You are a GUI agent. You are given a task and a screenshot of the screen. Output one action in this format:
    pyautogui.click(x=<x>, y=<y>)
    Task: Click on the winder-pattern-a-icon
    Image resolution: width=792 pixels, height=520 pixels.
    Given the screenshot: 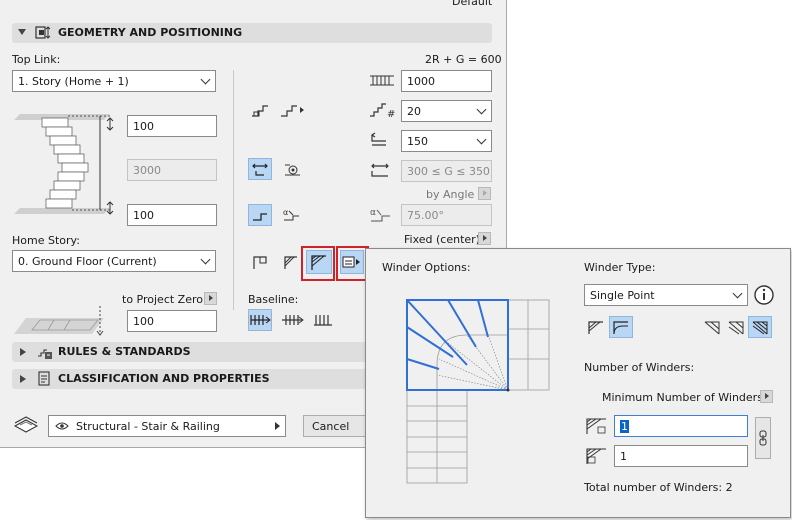 What is the action you would take?
    pyautogui.click(x=712, y=328)
    